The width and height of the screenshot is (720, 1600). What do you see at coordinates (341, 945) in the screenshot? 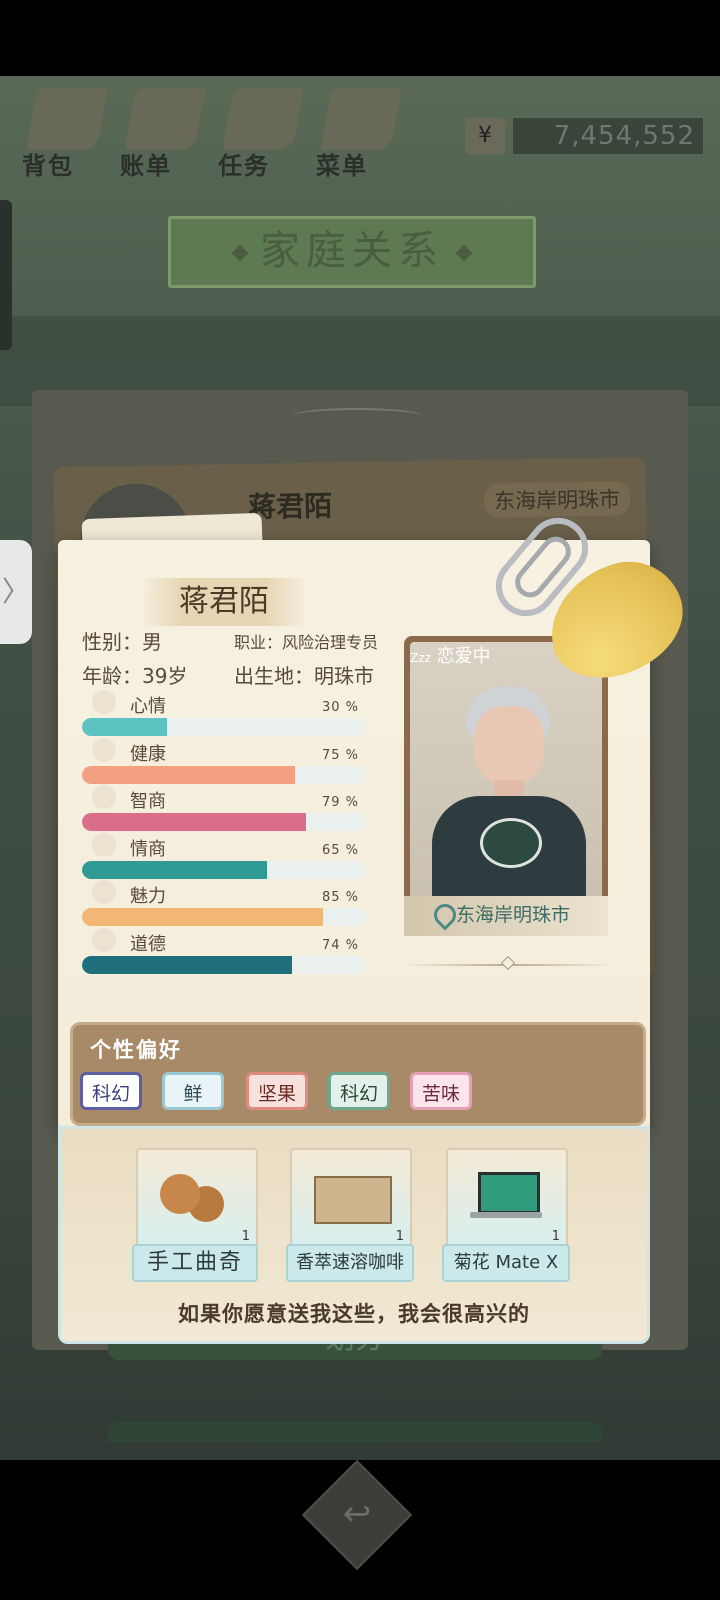
I see `stat-percent: 74 %` at bounding box center [341, 945].